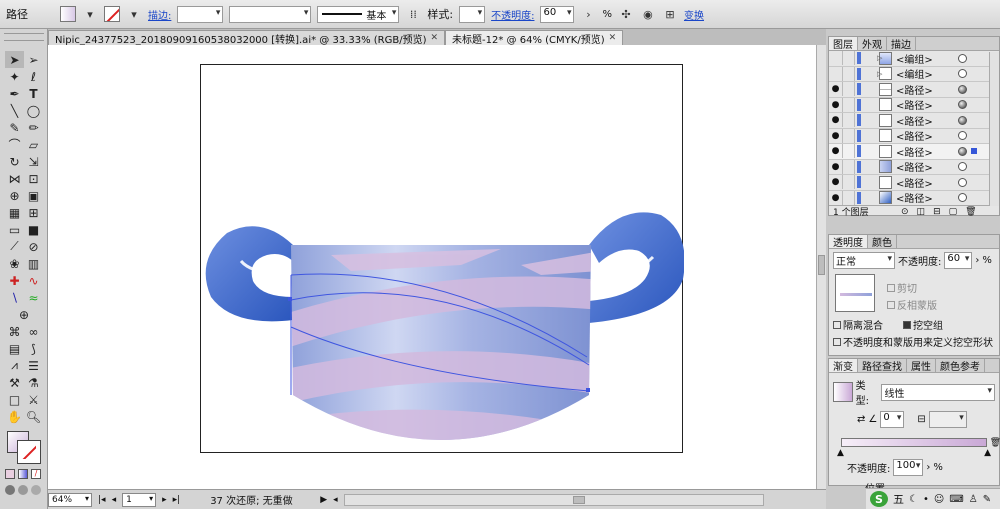 This screenshot has width=1000, height=509. Describe the element at coordinates (898, 499) in the screenshot. I see `ime-mode: 五` at that location.